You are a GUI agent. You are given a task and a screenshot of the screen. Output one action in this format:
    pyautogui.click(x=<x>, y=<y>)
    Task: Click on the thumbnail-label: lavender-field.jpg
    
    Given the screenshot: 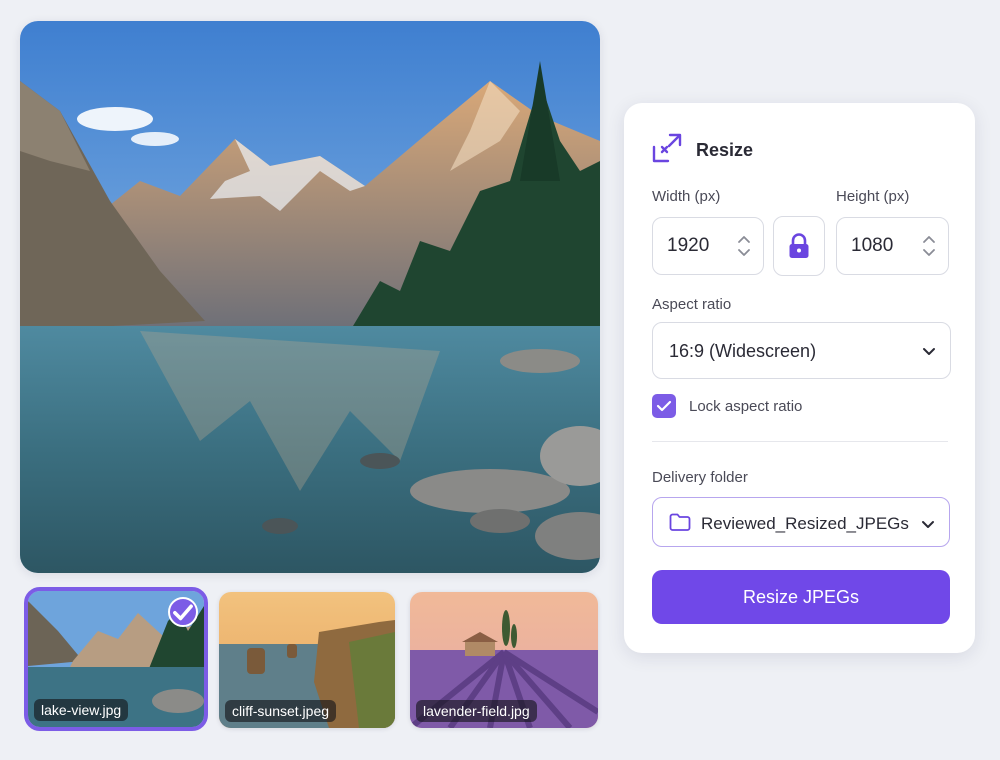 What is the action you would take?
    pyautogui.click(x=476, y=711)
    